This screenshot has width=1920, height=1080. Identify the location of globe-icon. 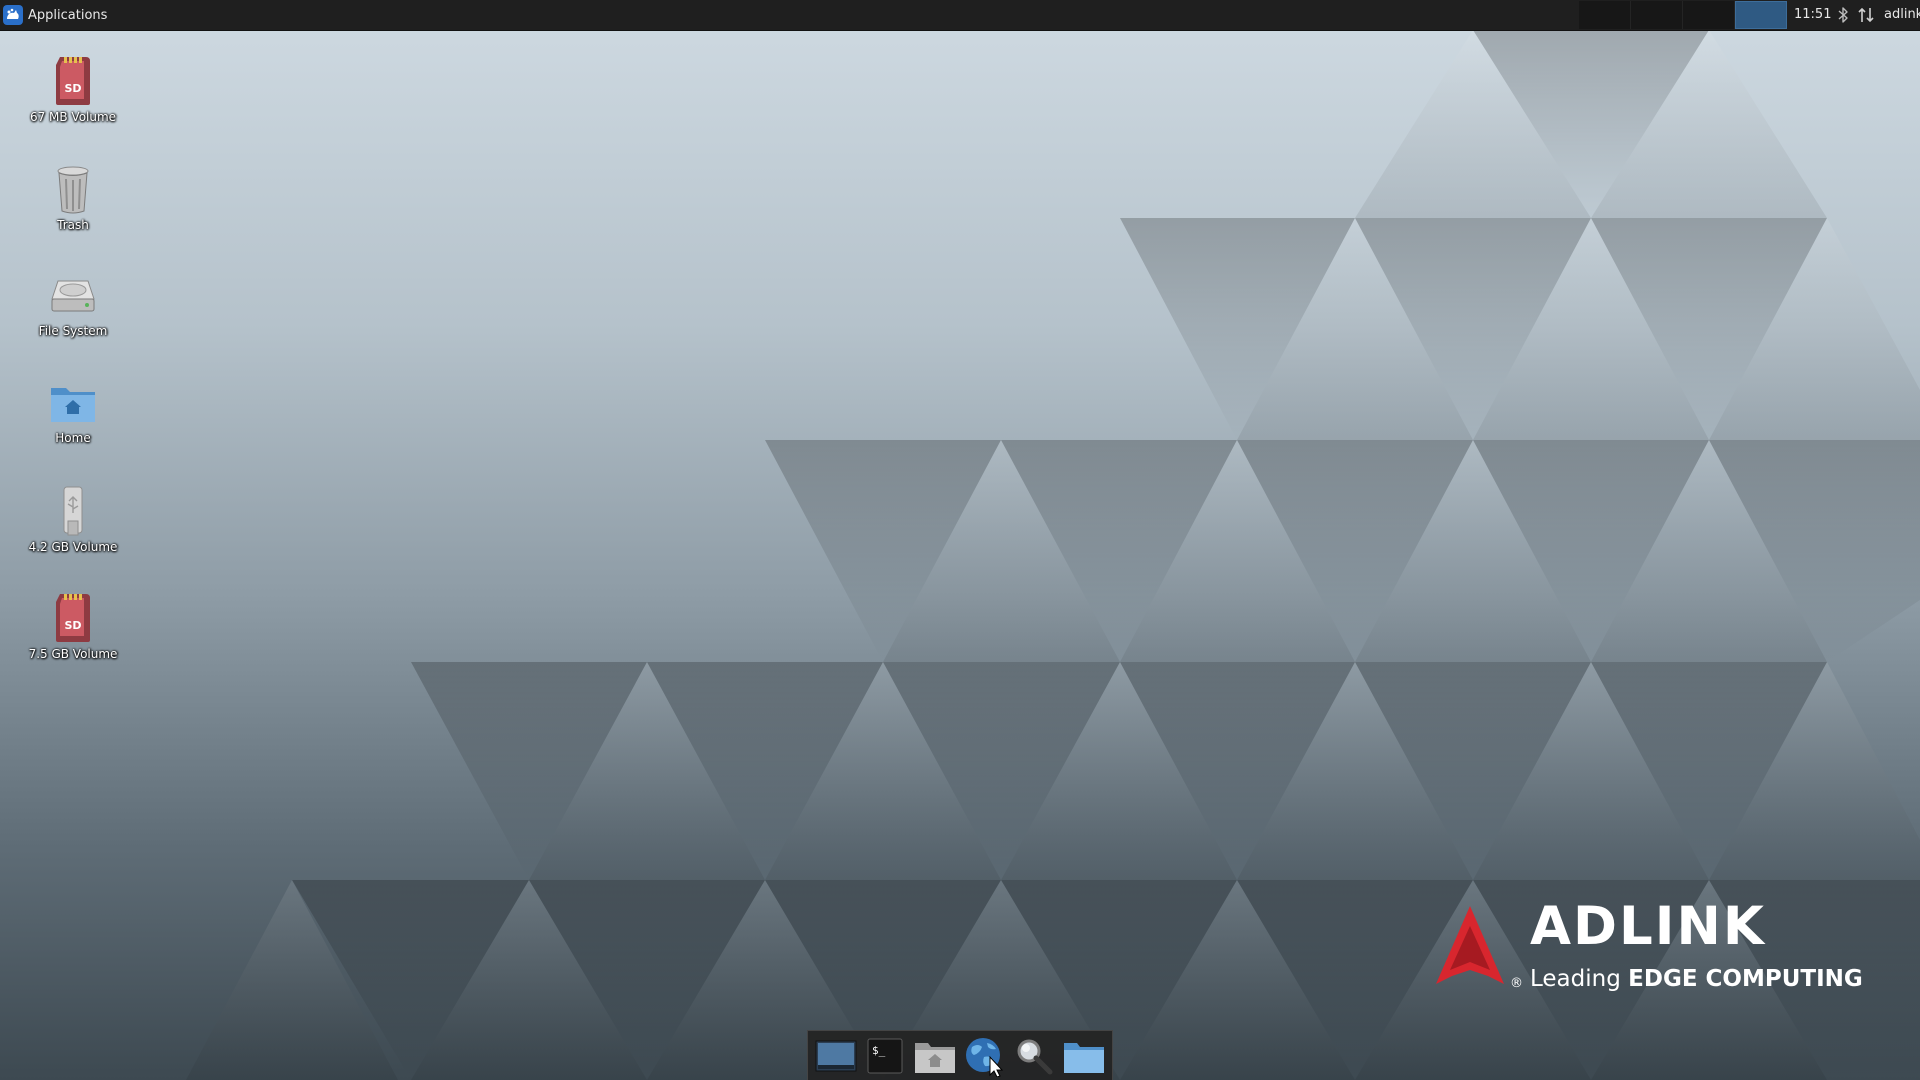
(984, 1057).